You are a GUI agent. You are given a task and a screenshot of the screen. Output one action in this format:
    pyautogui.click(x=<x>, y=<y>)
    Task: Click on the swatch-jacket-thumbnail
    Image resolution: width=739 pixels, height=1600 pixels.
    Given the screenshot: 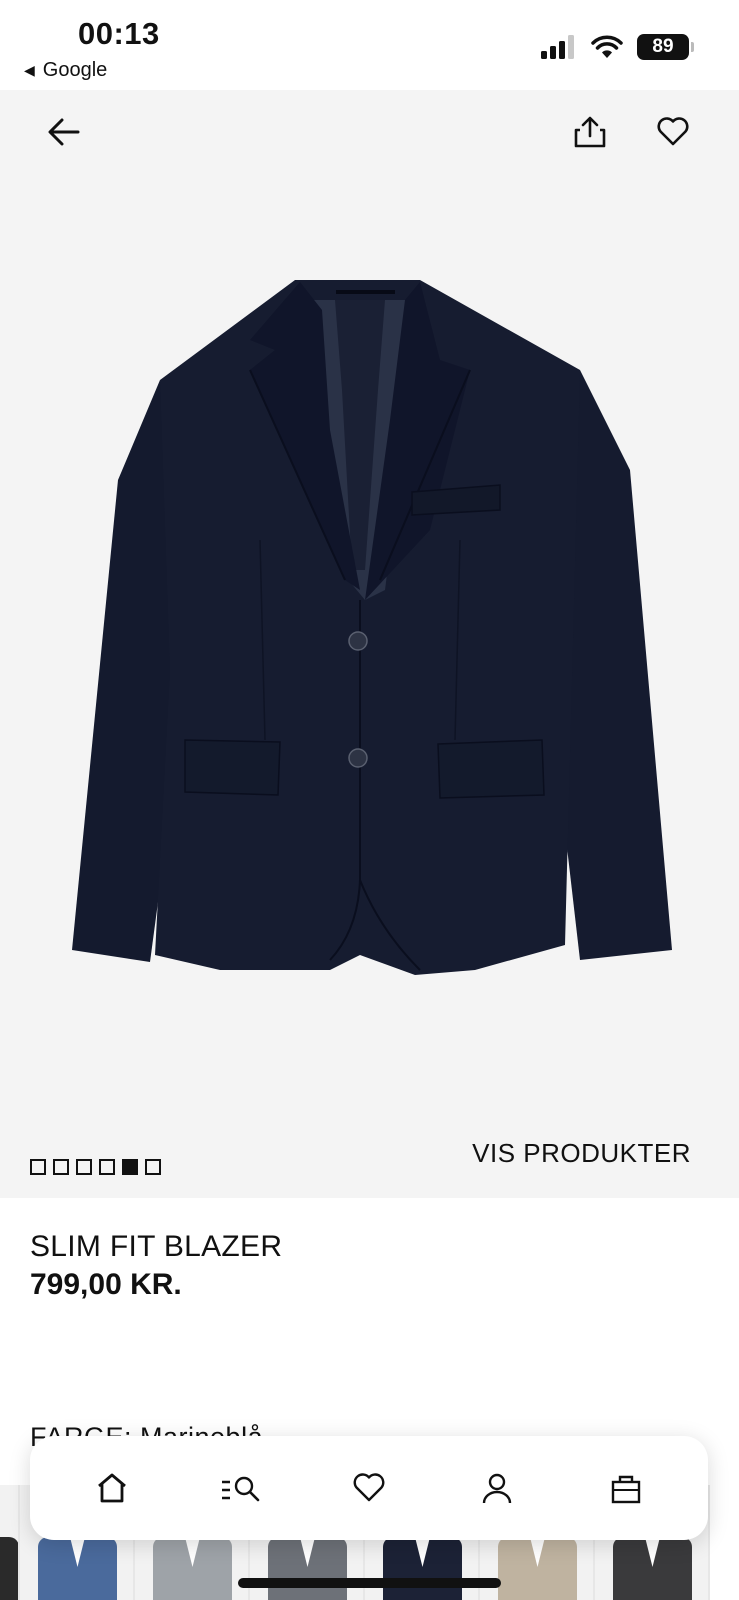 What is the action you would take?
    pyautogui.click(x=9, y=1568)
    